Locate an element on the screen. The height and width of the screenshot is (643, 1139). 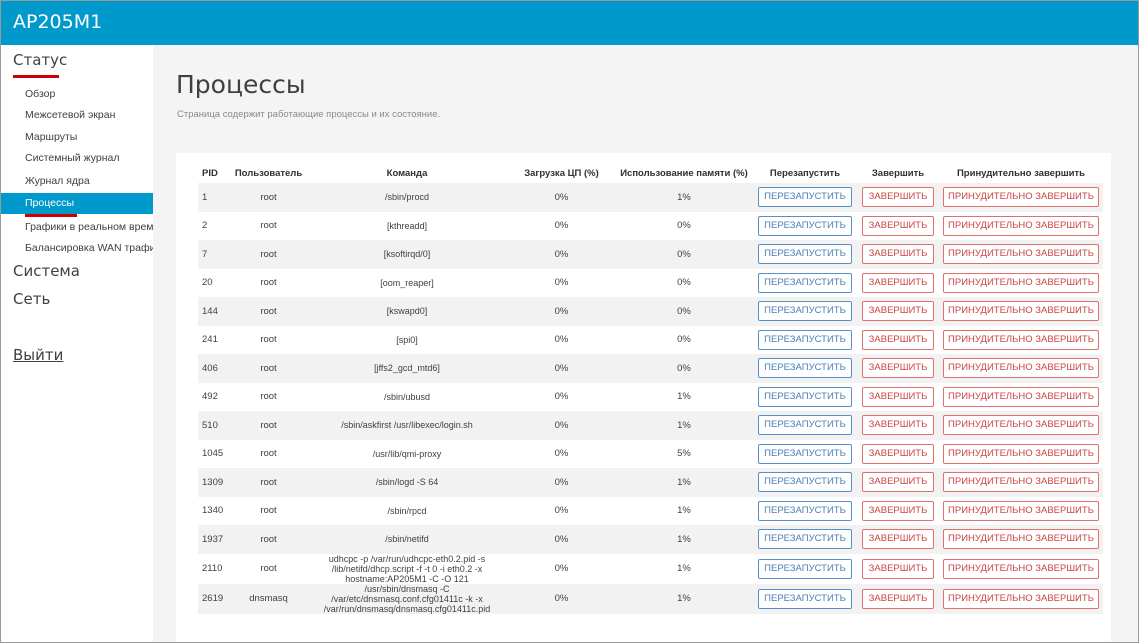
menu-status: Статус is located at coordinates (40, 60).